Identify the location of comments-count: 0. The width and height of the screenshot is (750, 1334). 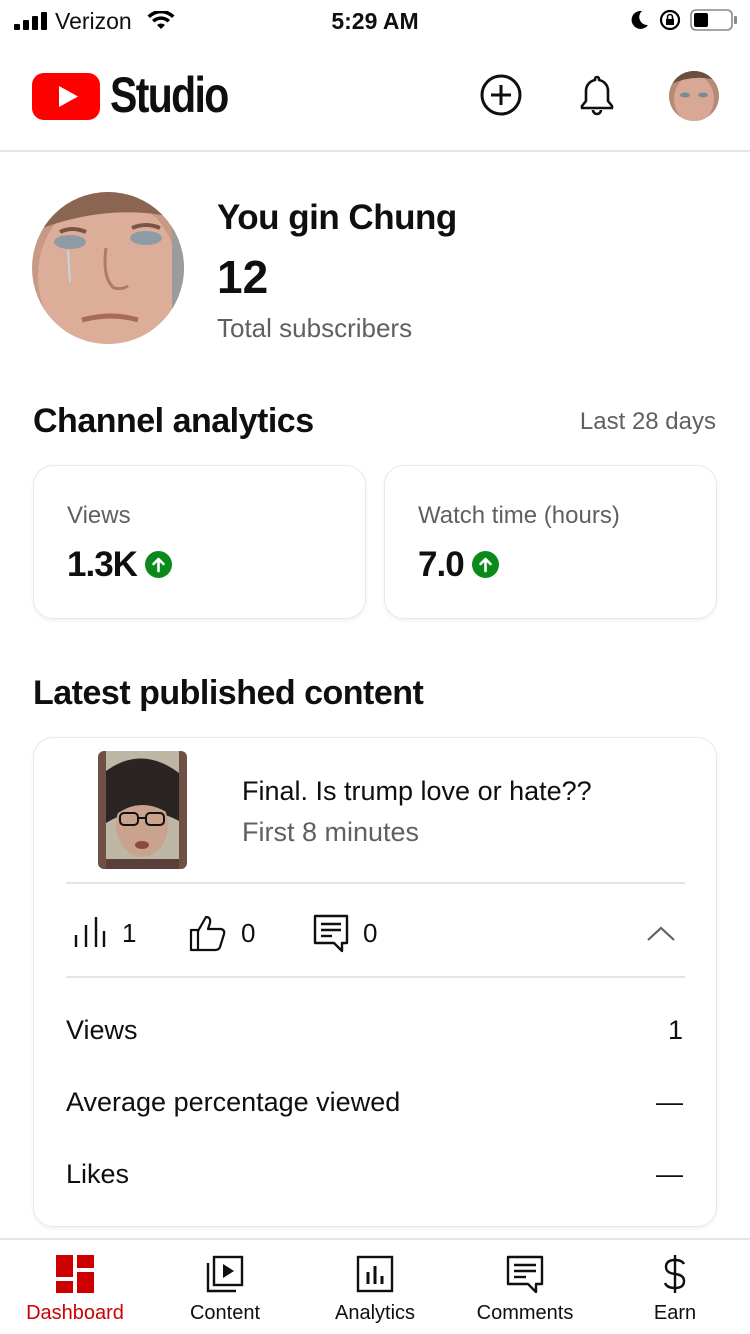
(370, 933).